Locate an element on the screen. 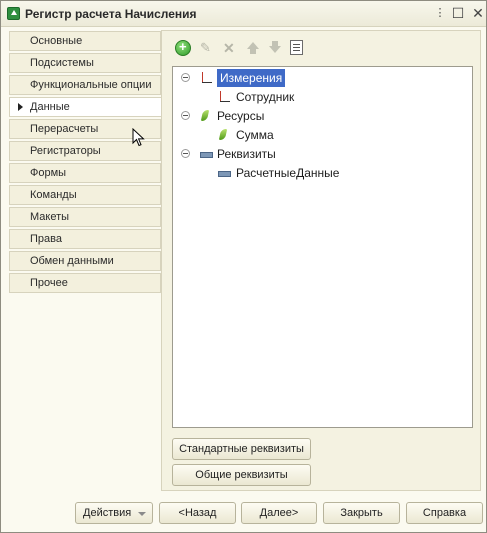  actions-button: Действия is located at coordinates (114, 513).